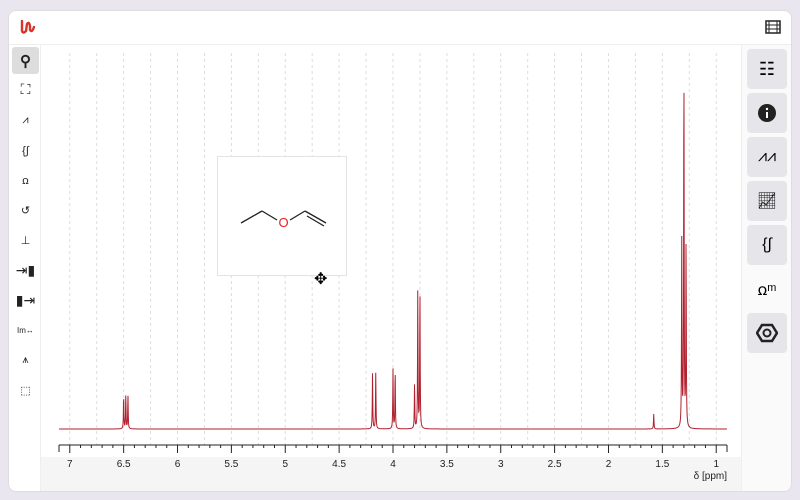 The height and width of the screenshot is (500, 800). I want to click on range-select-button: ⬚, so click(25, 390).